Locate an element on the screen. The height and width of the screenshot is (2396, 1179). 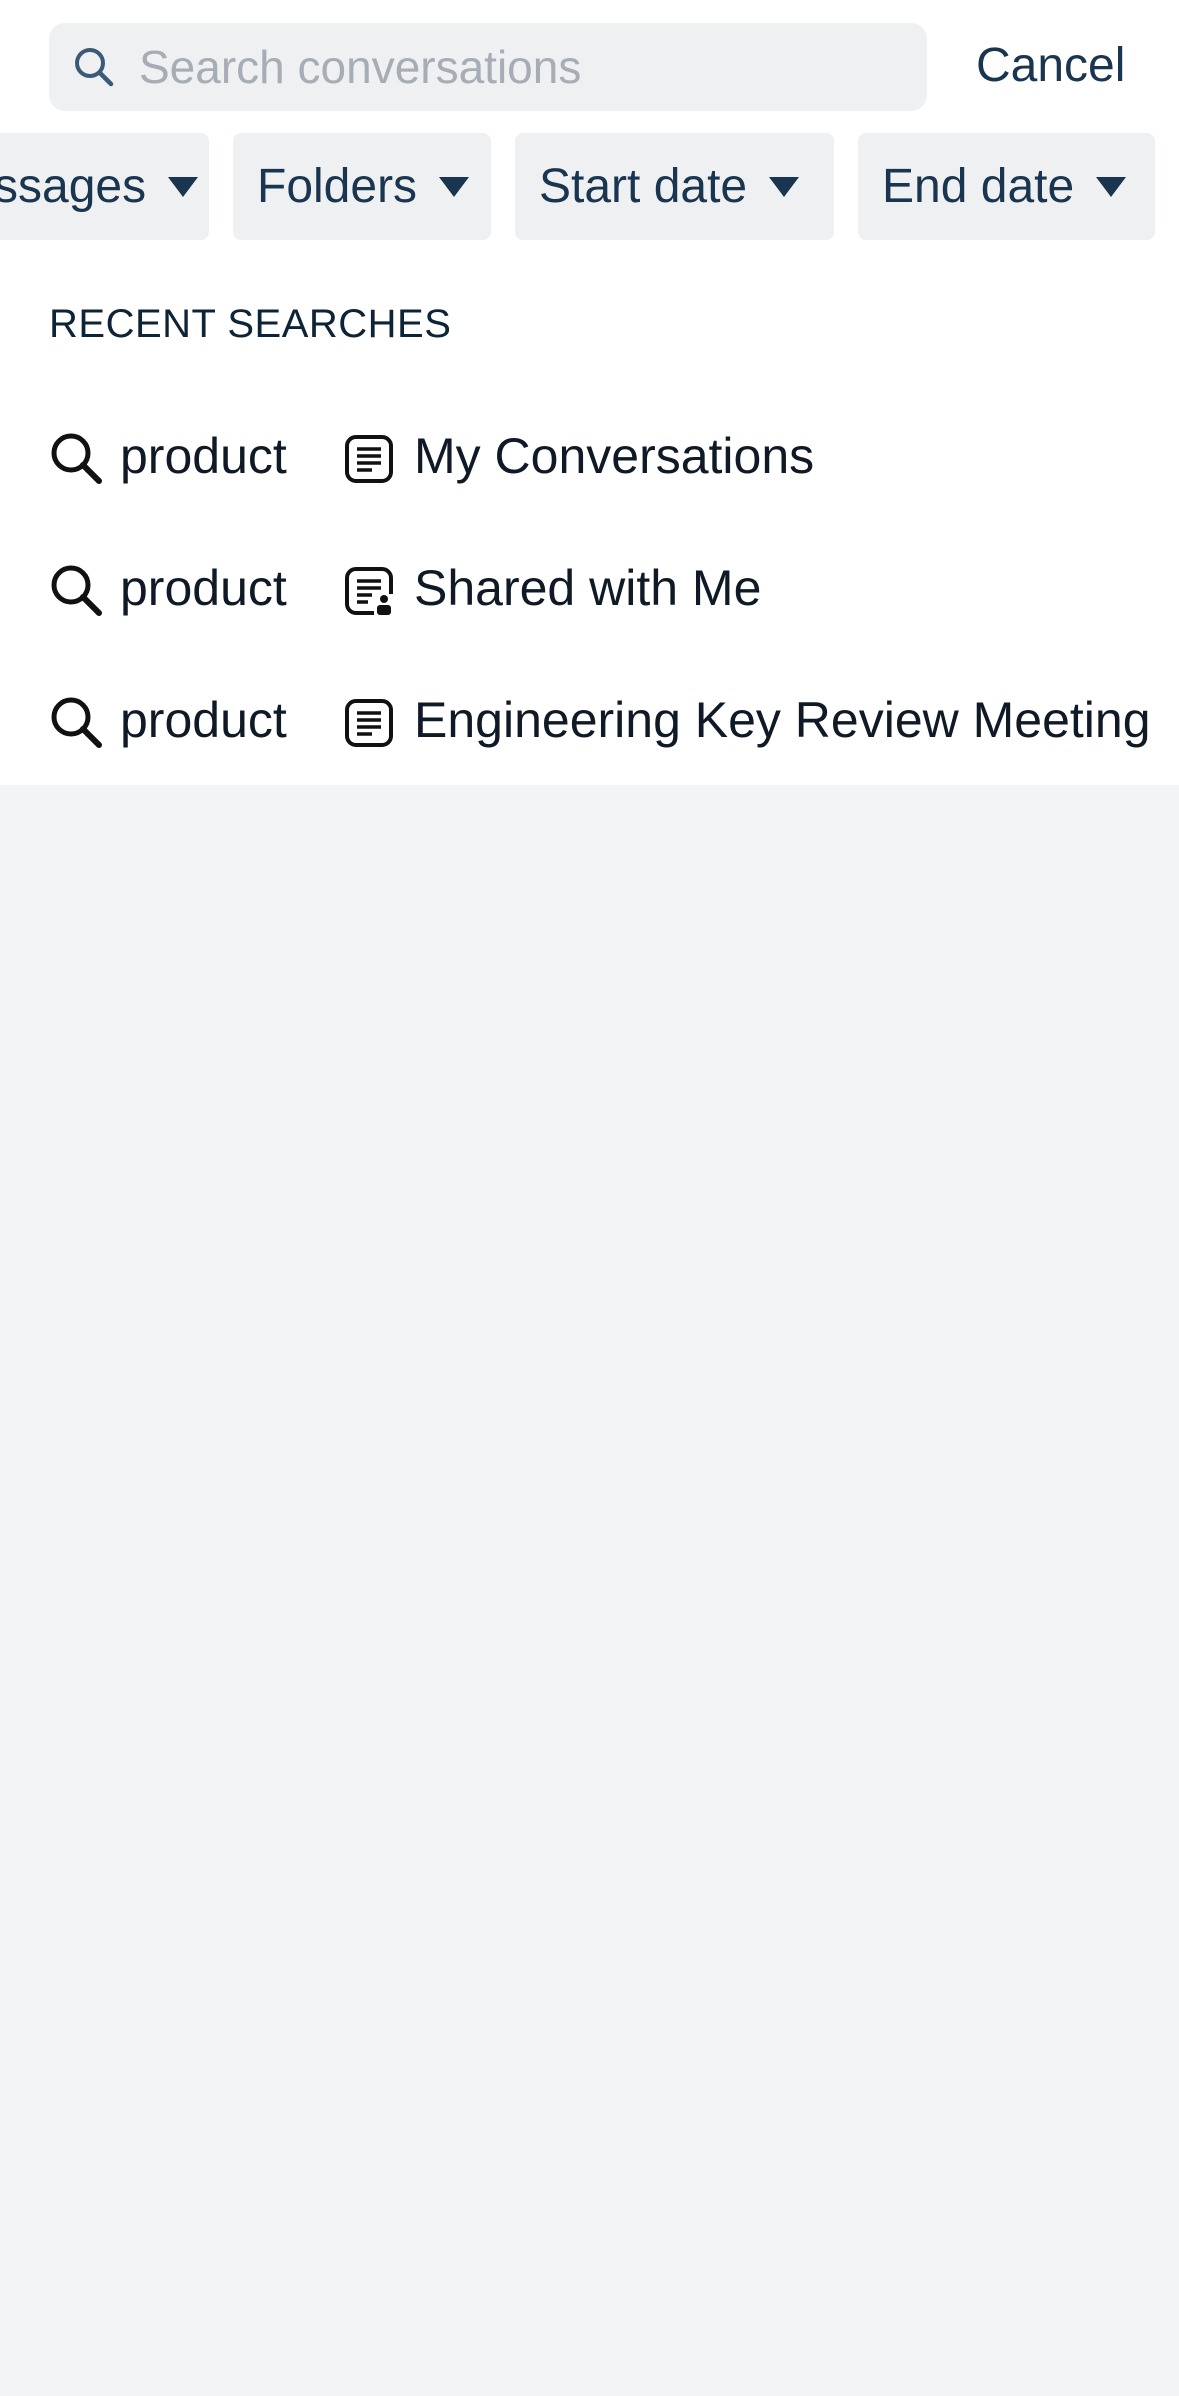
search-field is located at coordinates (488, 67).